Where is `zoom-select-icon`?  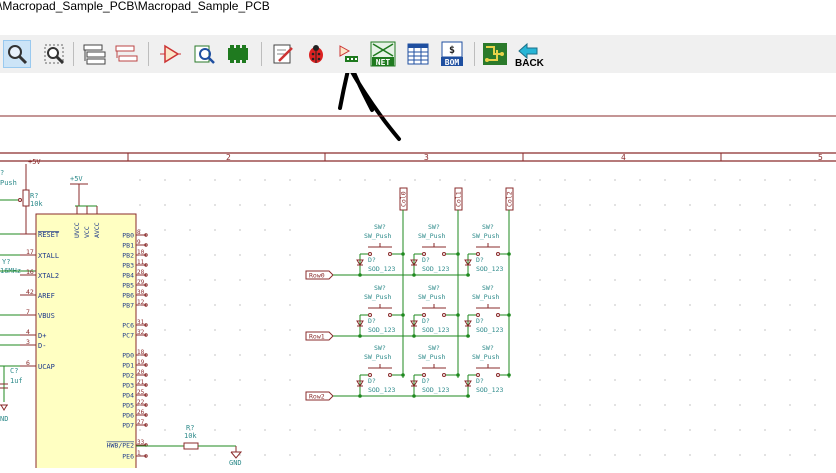 zoom-select-icon is located at coordinates (17, 54).